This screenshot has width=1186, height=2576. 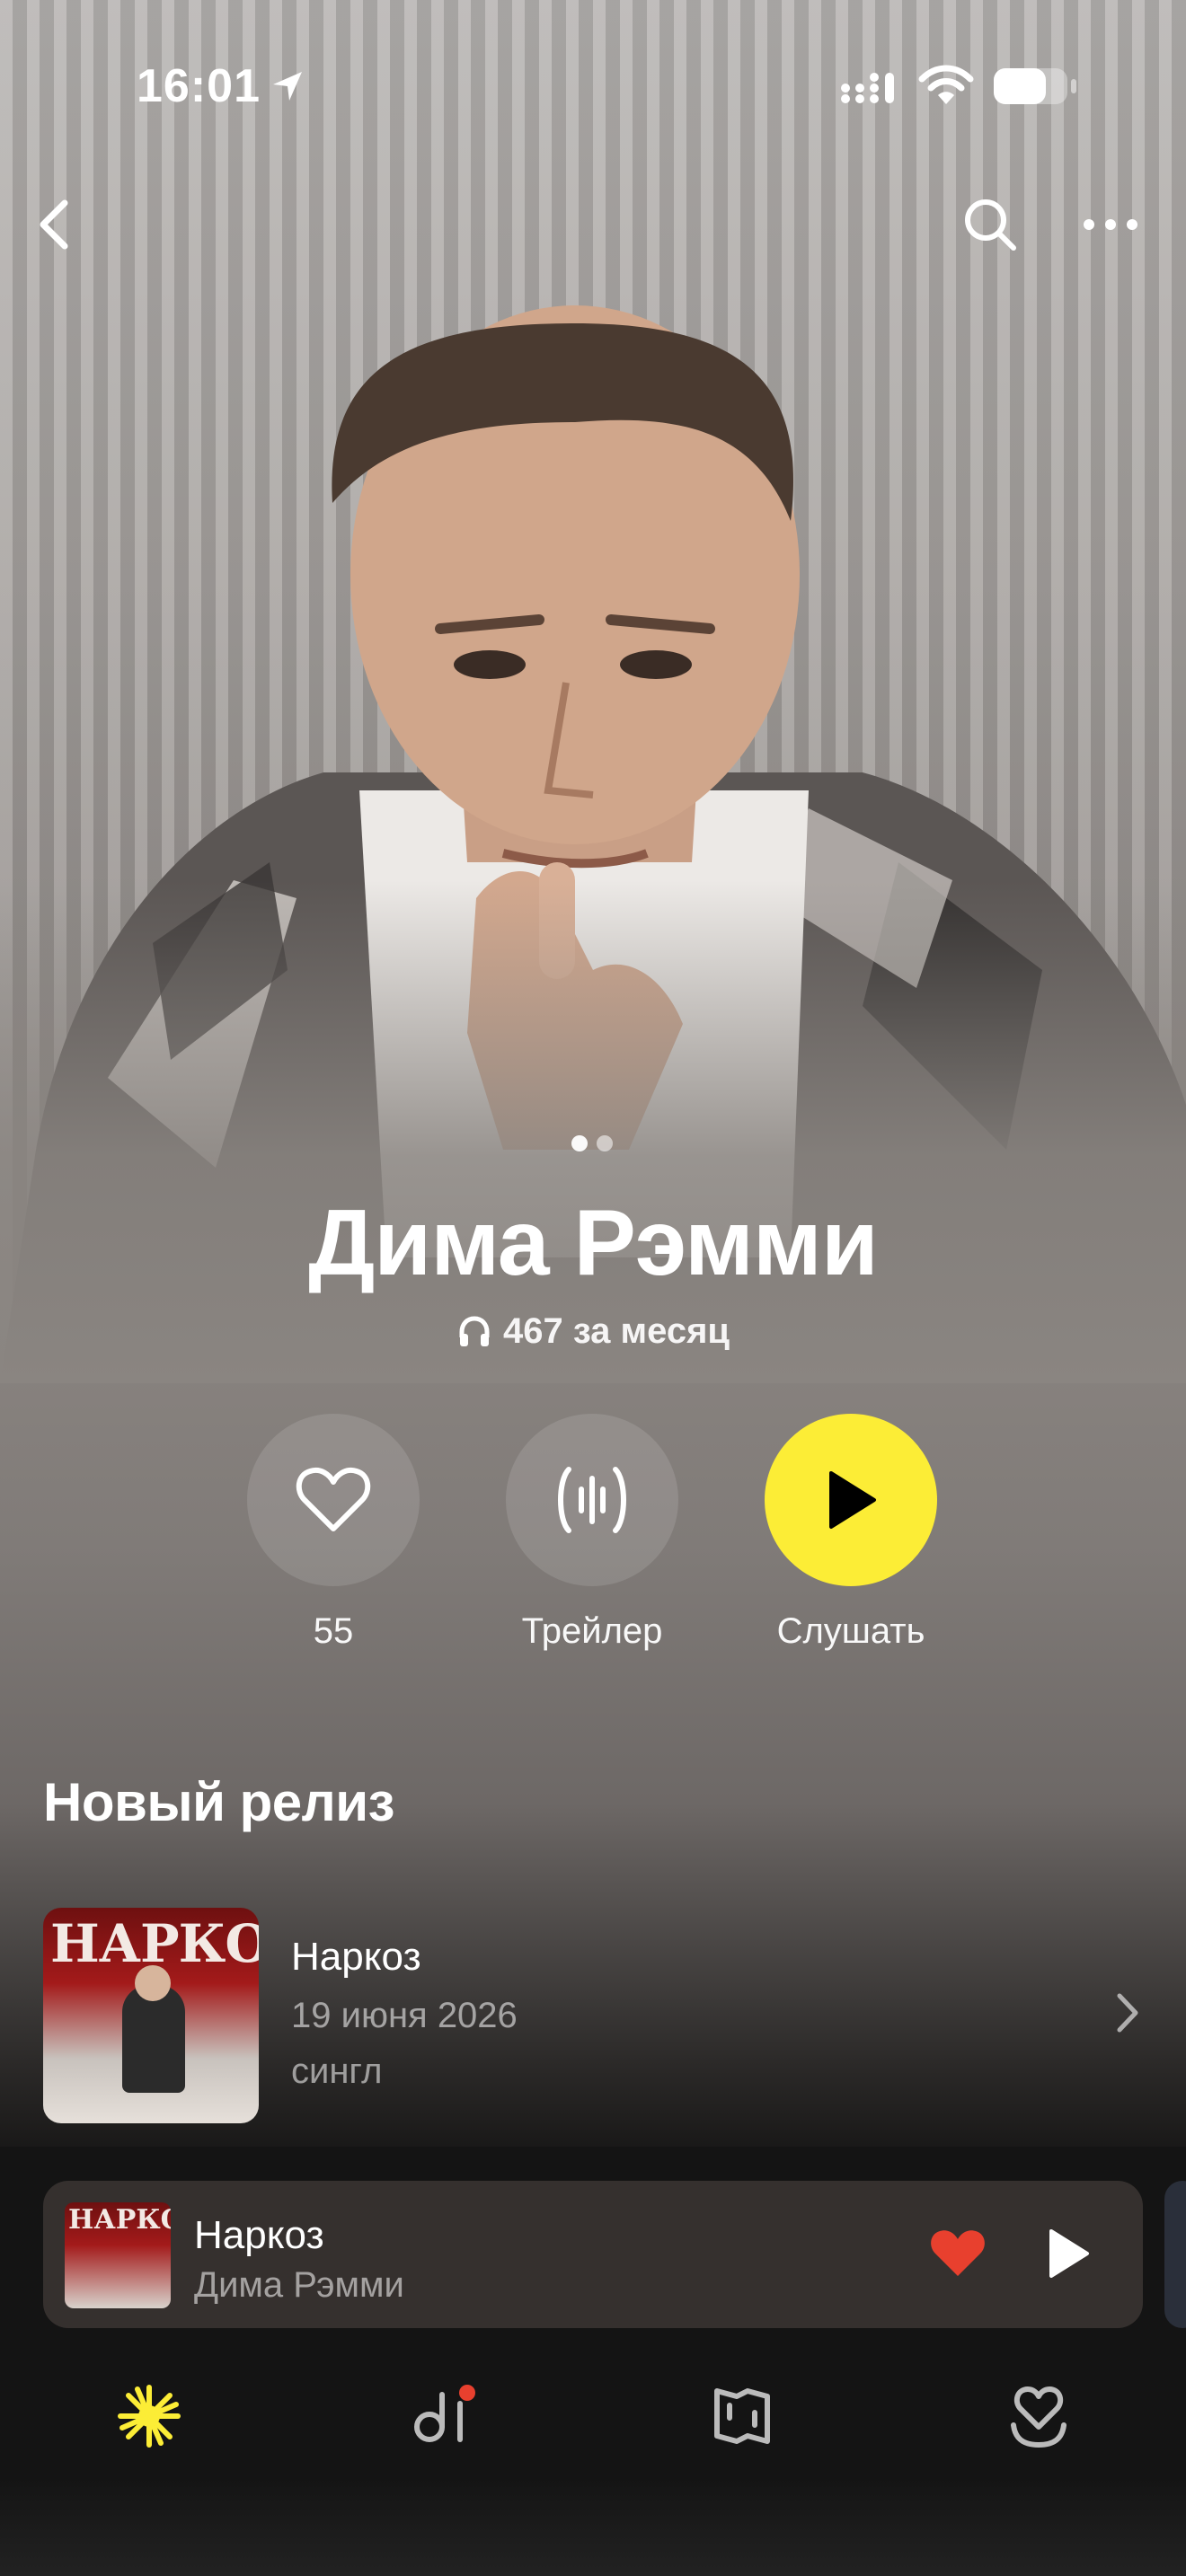 What do you see at coordinates (946, 88) in the screenshot?
I see `wifi-icon` at bounding box center [946, 88].